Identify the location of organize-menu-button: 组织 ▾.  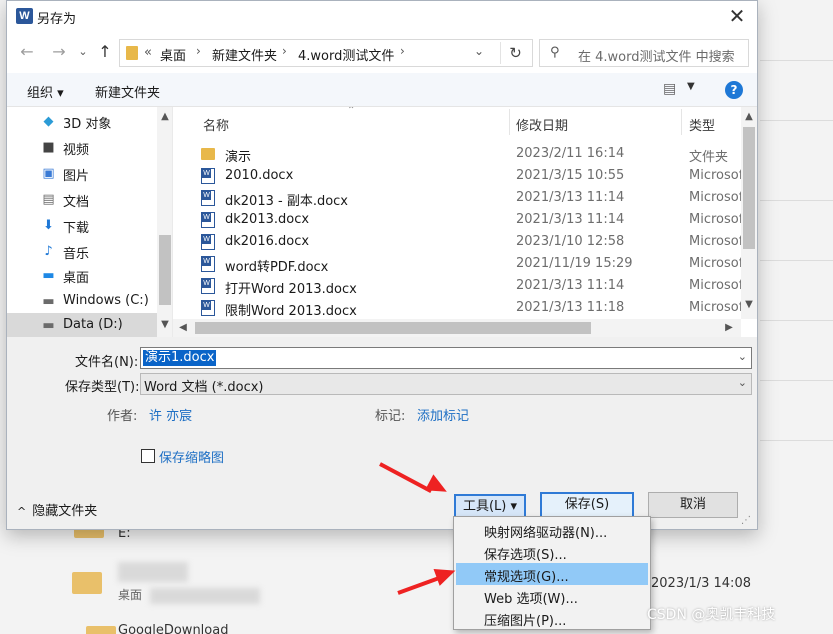
(45, 91).